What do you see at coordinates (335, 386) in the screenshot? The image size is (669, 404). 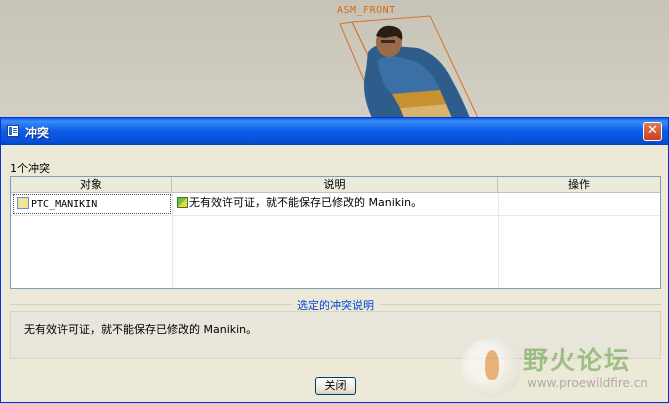 I see `close-button: 关闭` at bounding box center [335, 386].